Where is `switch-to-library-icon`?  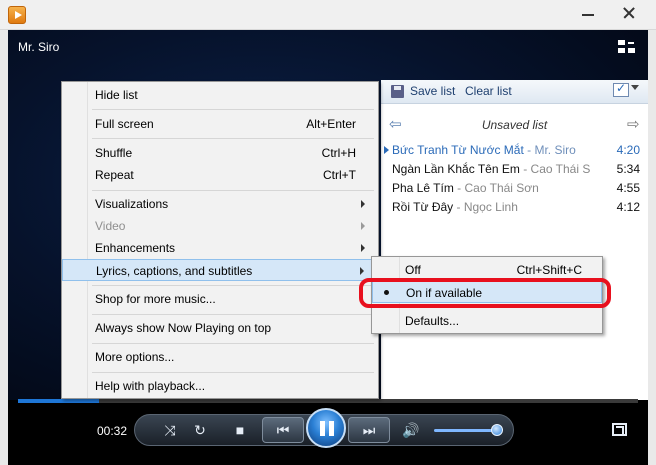
switch-to-library-icon is located at coordinates (627, 47).